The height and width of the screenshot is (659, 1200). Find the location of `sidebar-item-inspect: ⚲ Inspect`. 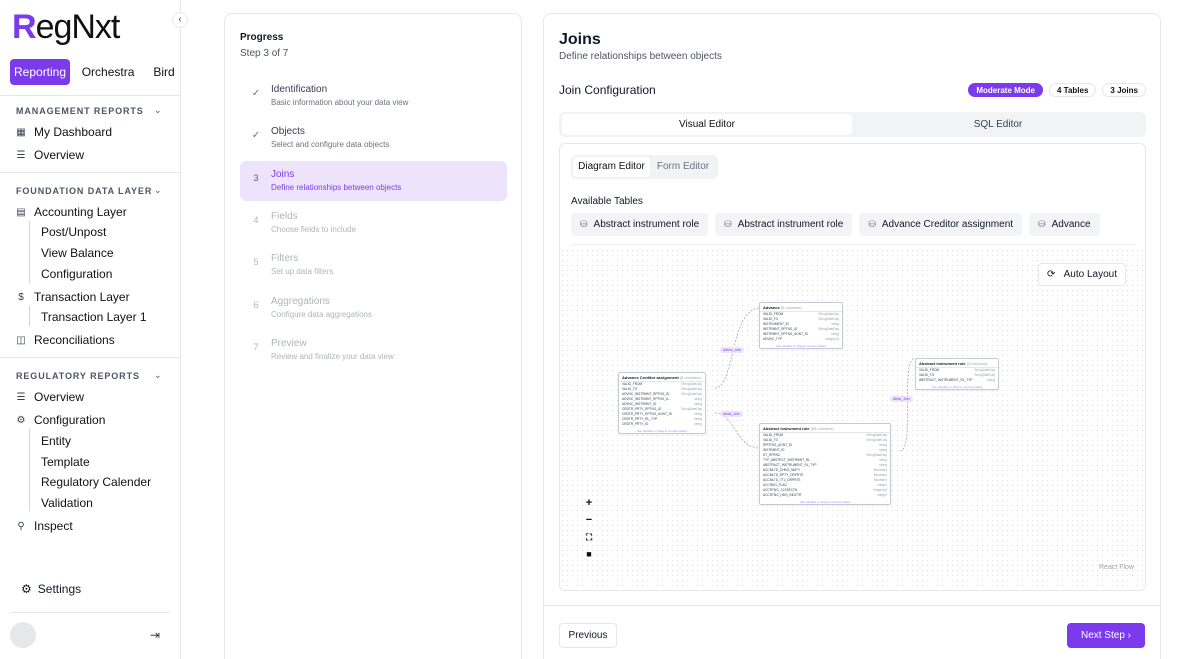

sidebar-item-inspect: ⚲ Inspect is located at coordinates (44, 526).